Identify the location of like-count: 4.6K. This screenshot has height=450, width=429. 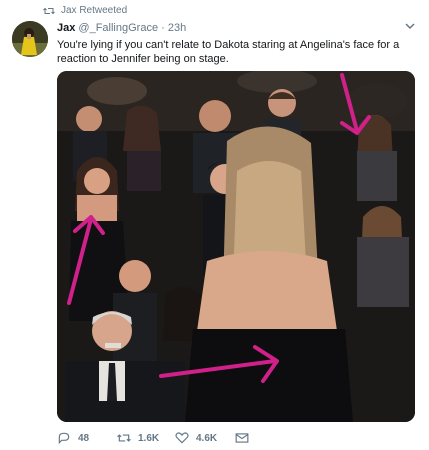
(207, 438).